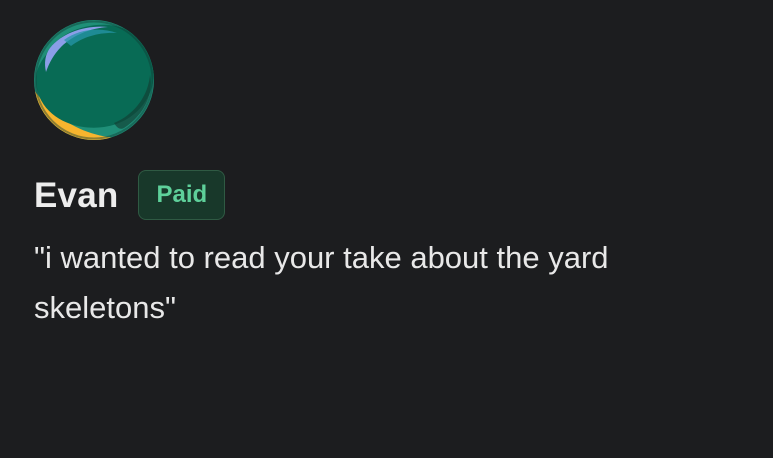 This screenshot has height=458, width=773. What do you see at coordinates (76, 195) in the screenshot?
I see `author-name: Evan` at bounding box center [76, 195].